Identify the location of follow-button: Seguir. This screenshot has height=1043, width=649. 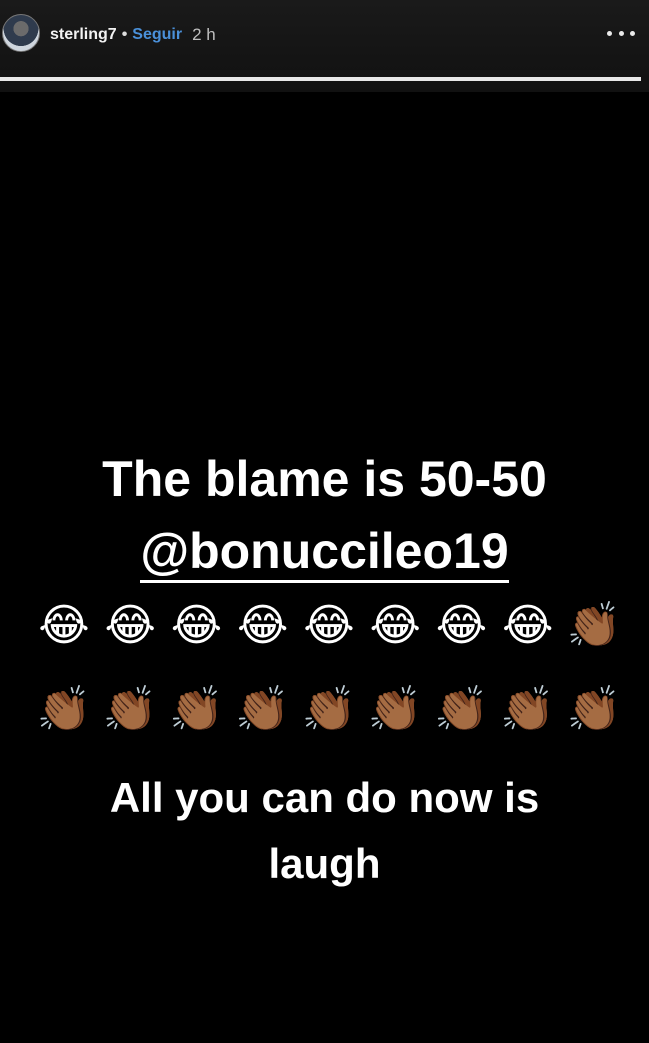
(157, 35).